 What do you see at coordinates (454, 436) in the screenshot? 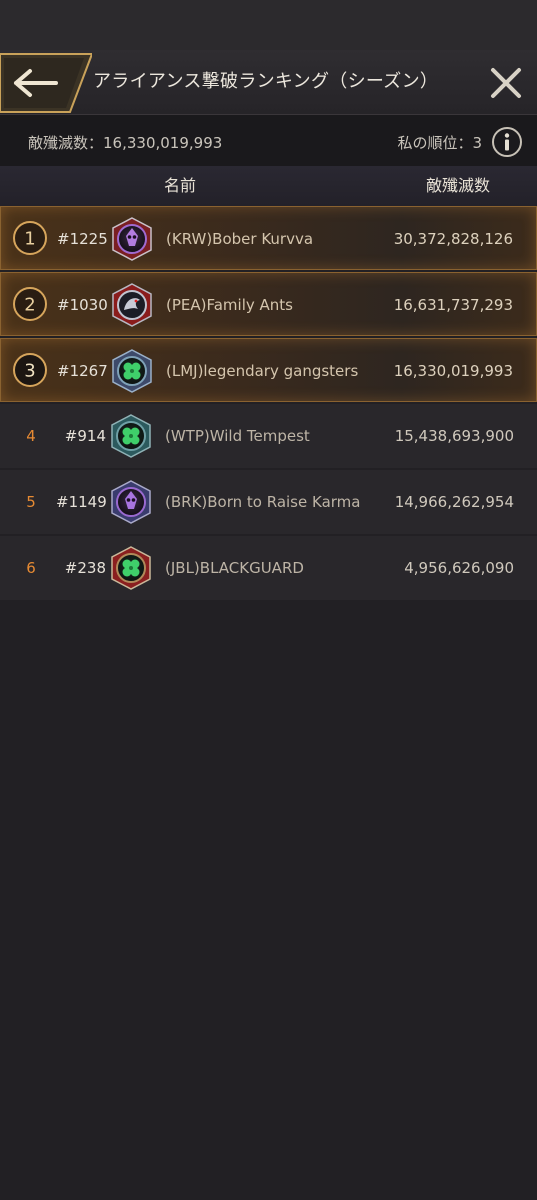
I see `kill-count: 15,438,693,900` at bounding box center [454, 436].